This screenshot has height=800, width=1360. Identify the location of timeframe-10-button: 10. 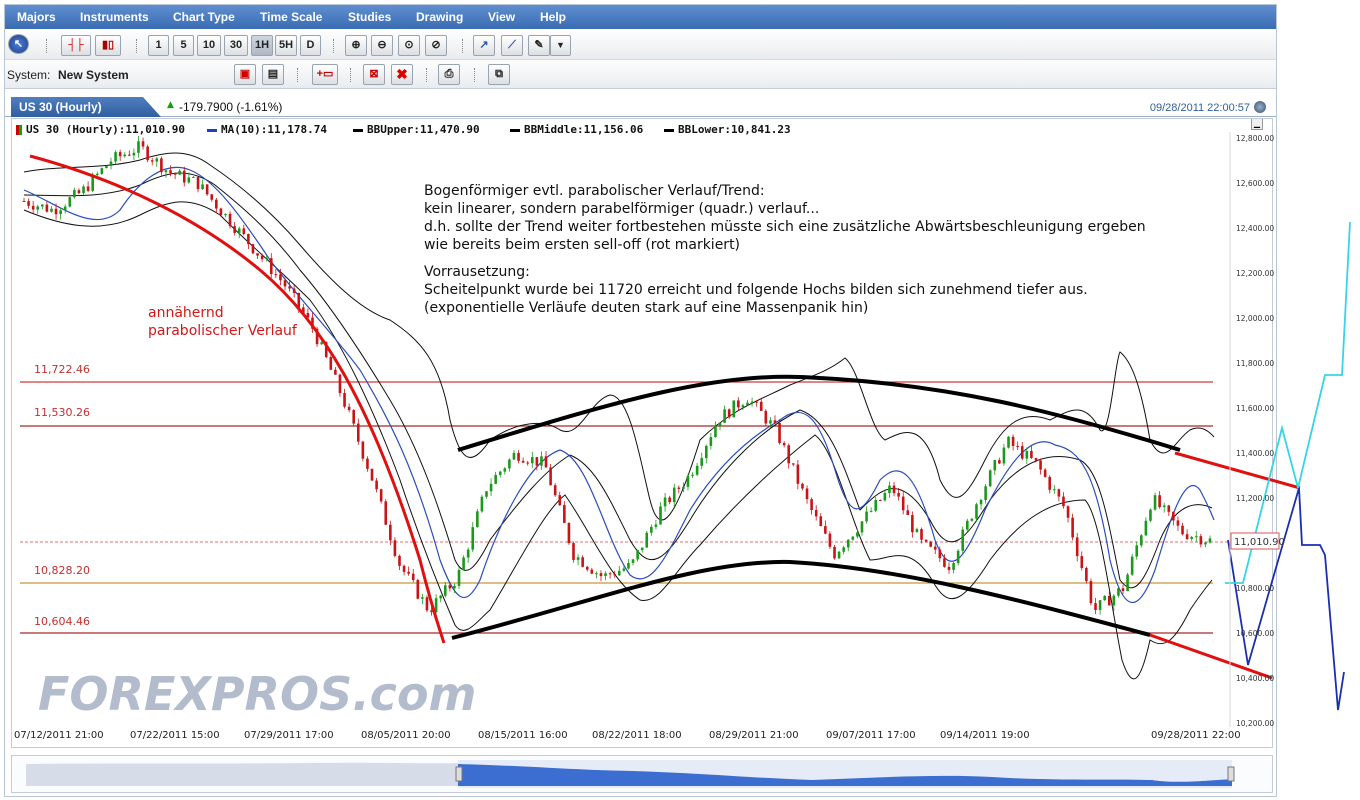
(209, 45).